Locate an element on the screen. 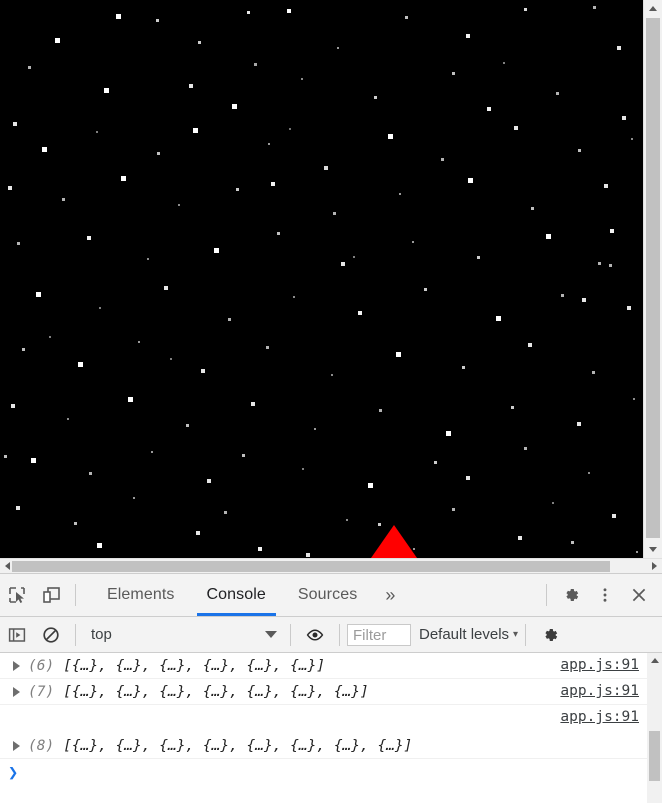  console-prompt: ❯ is located at coordinates (323, 775).